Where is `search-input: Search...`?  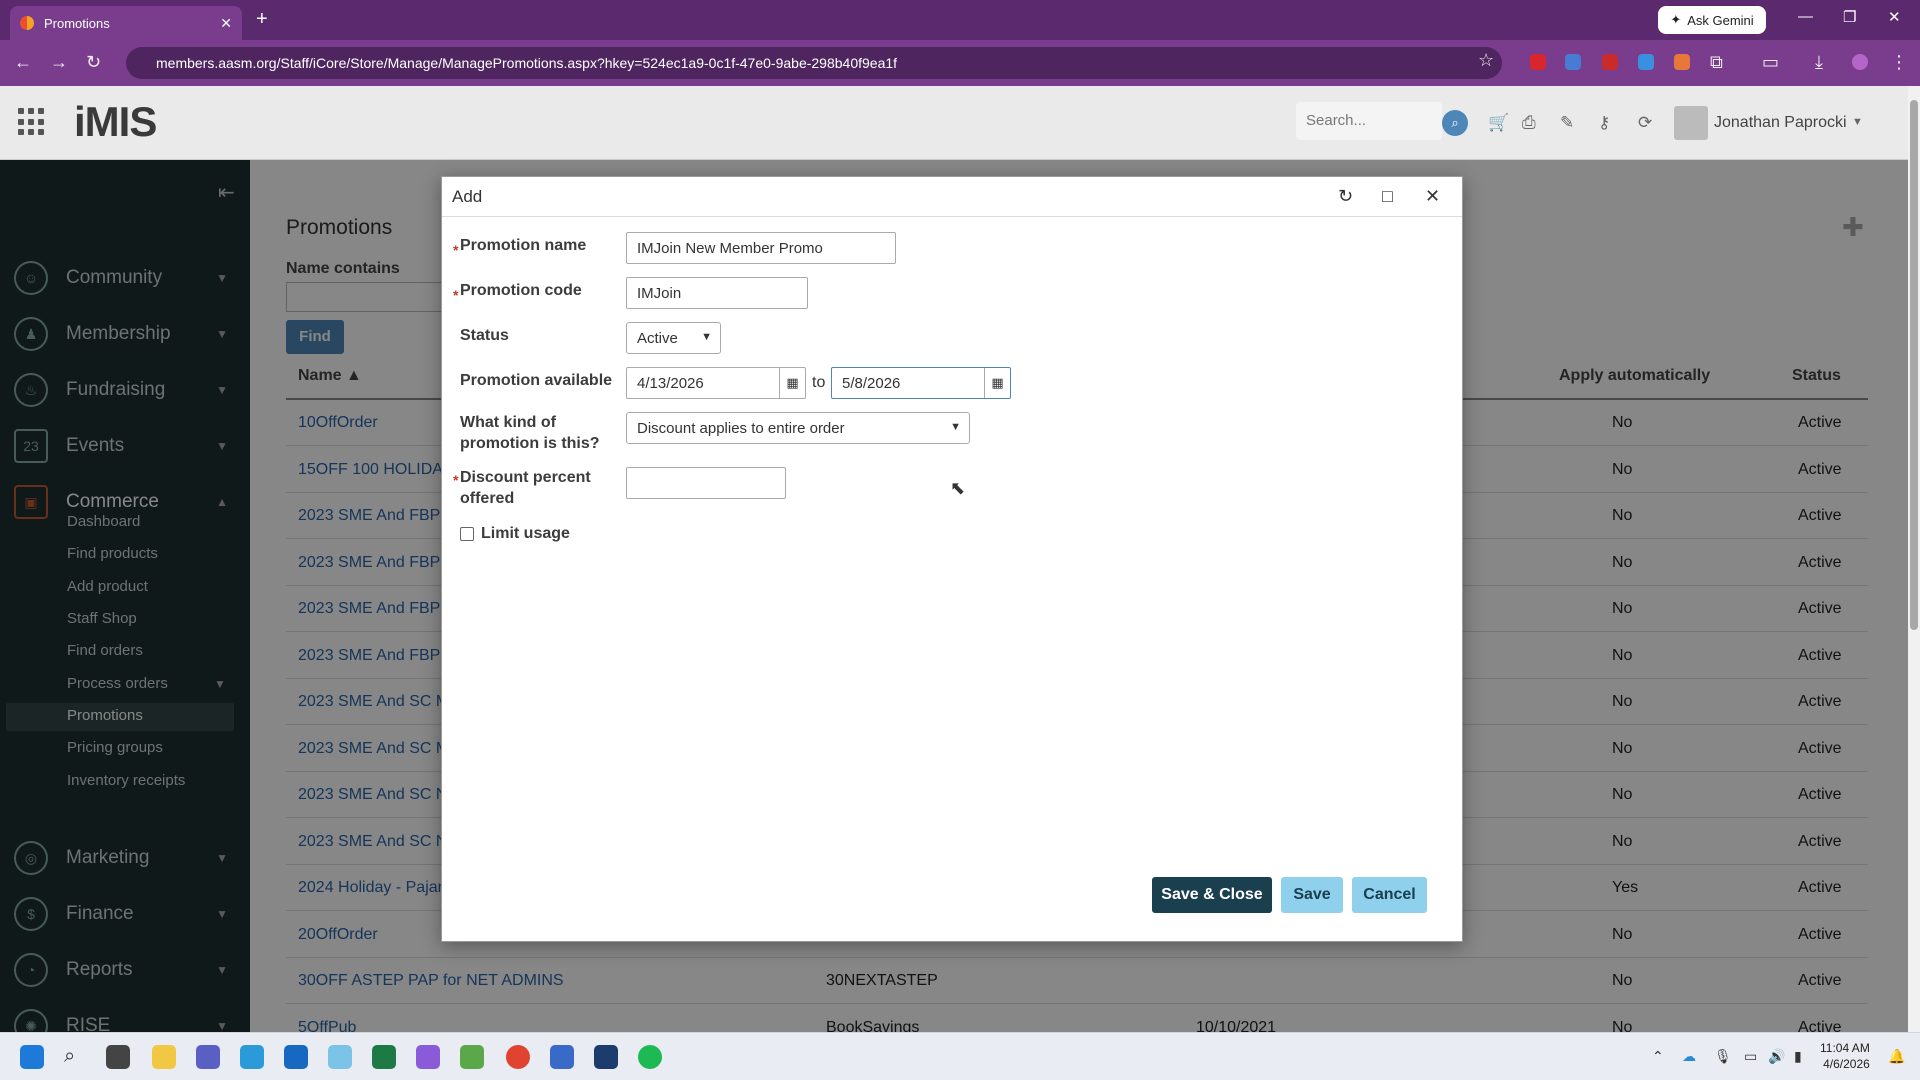 search-input: Search... is located at coordinates (1369, 121).